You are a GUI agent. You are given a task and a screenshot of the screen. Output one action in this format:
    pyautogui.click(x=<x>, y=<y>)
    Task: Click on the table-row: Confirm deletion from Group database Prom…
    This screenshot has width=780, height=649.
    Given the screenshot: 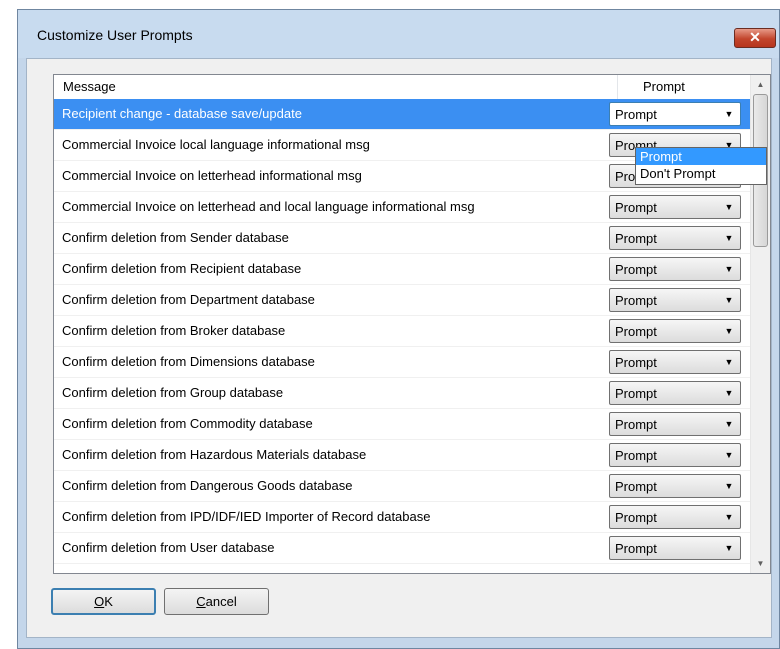 What is the action you would take?
    pyautogui.click(x=402, y=393)
    